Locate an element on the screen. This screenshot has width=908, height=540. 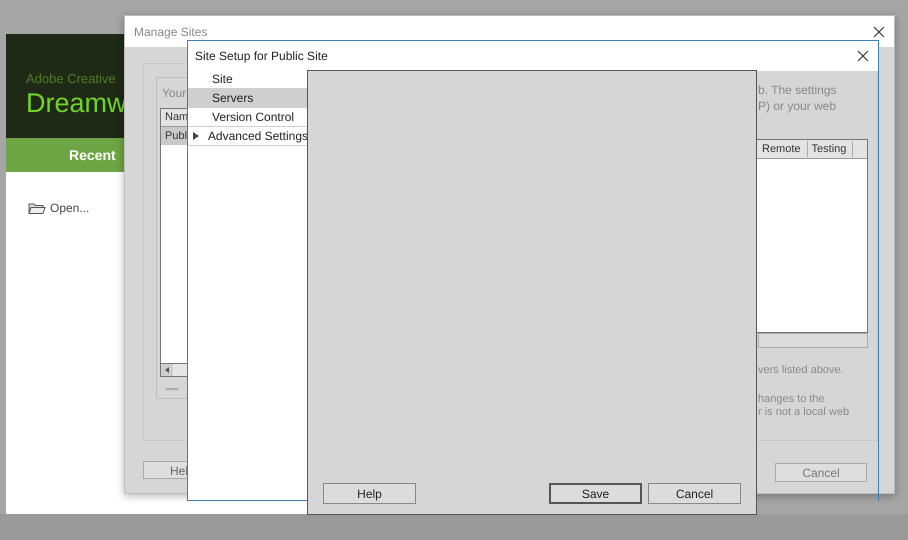
category-item: Servers is located at coordinates (248, 98).